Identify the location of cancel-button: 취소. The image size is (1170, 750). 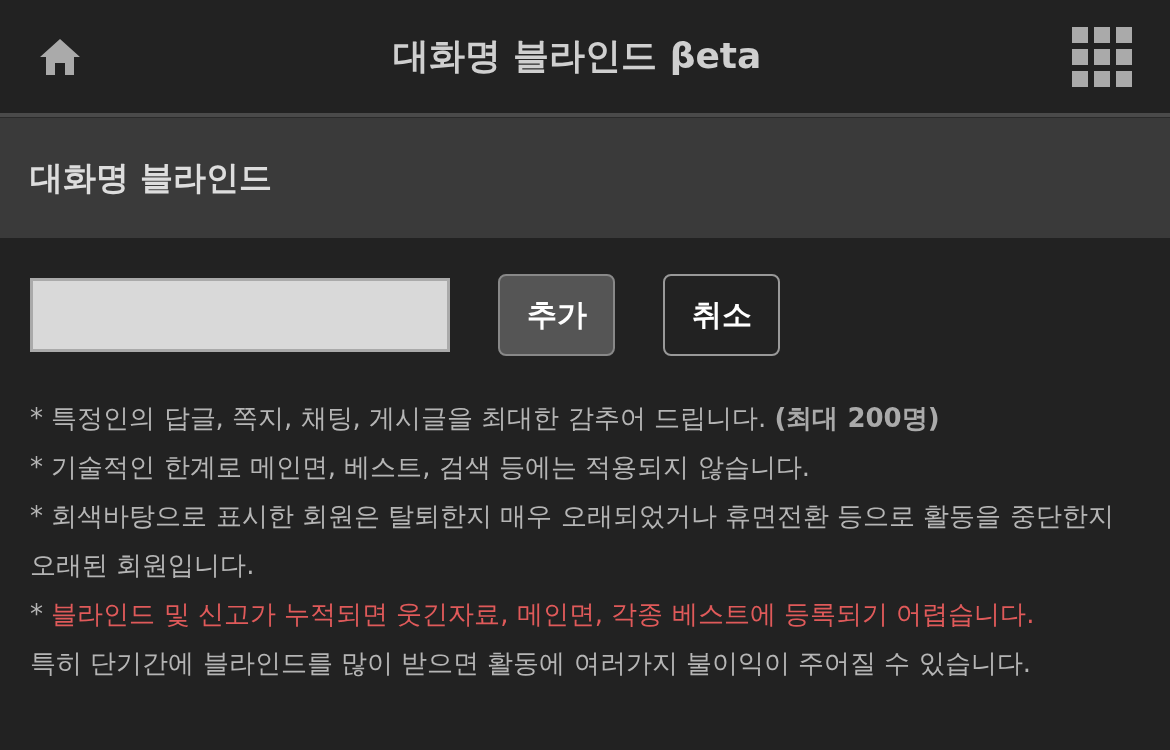
(721, 315).